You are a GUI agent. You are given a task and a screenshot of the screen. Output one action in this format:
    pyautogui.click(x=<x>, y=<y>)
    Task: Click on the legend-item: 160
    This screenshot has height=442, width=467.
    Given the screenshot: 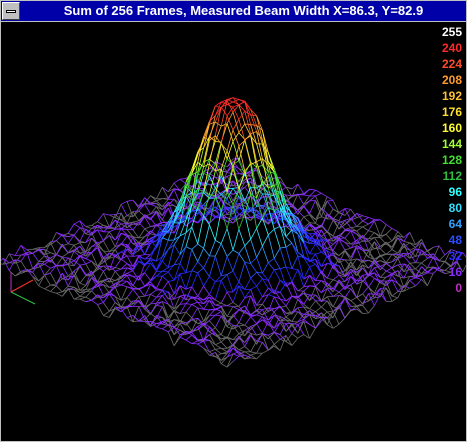 What is the action you would take?
    pyautogui.click(x=451, y=128)
    